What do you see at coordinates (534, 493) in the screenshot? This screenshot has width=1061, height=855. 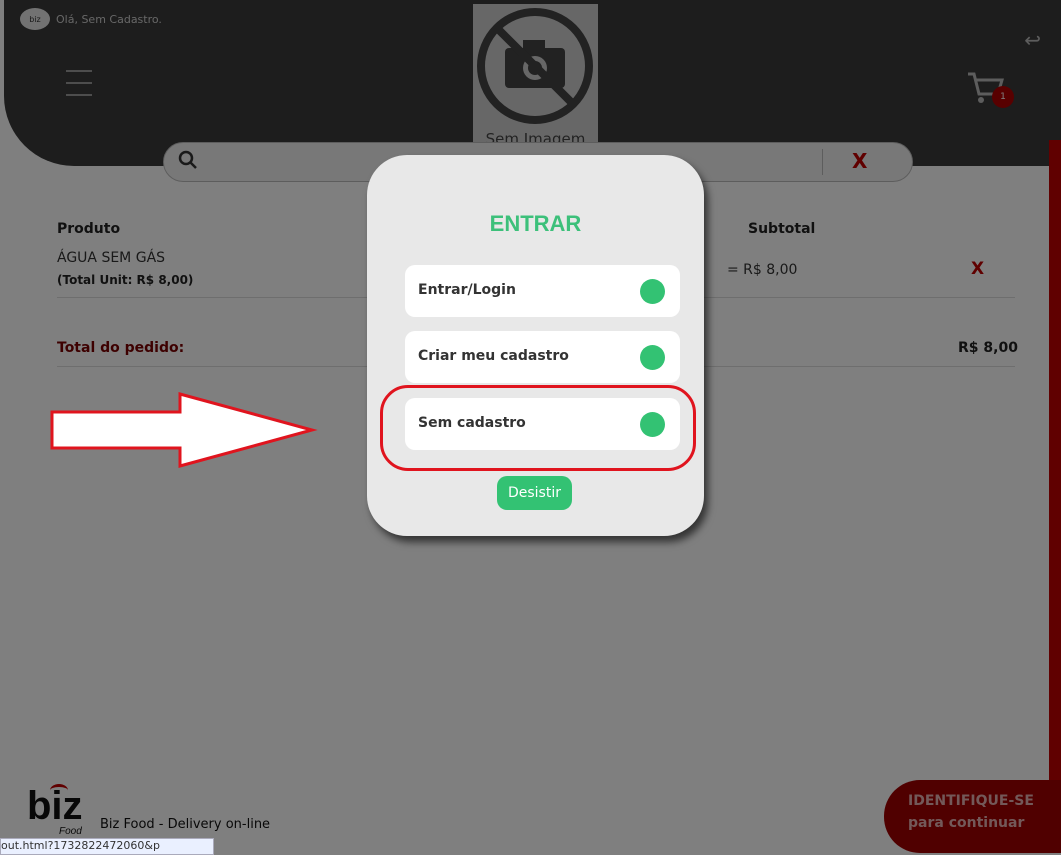 I see `cancel-button: Desistir` at bounding box center [534, 493].